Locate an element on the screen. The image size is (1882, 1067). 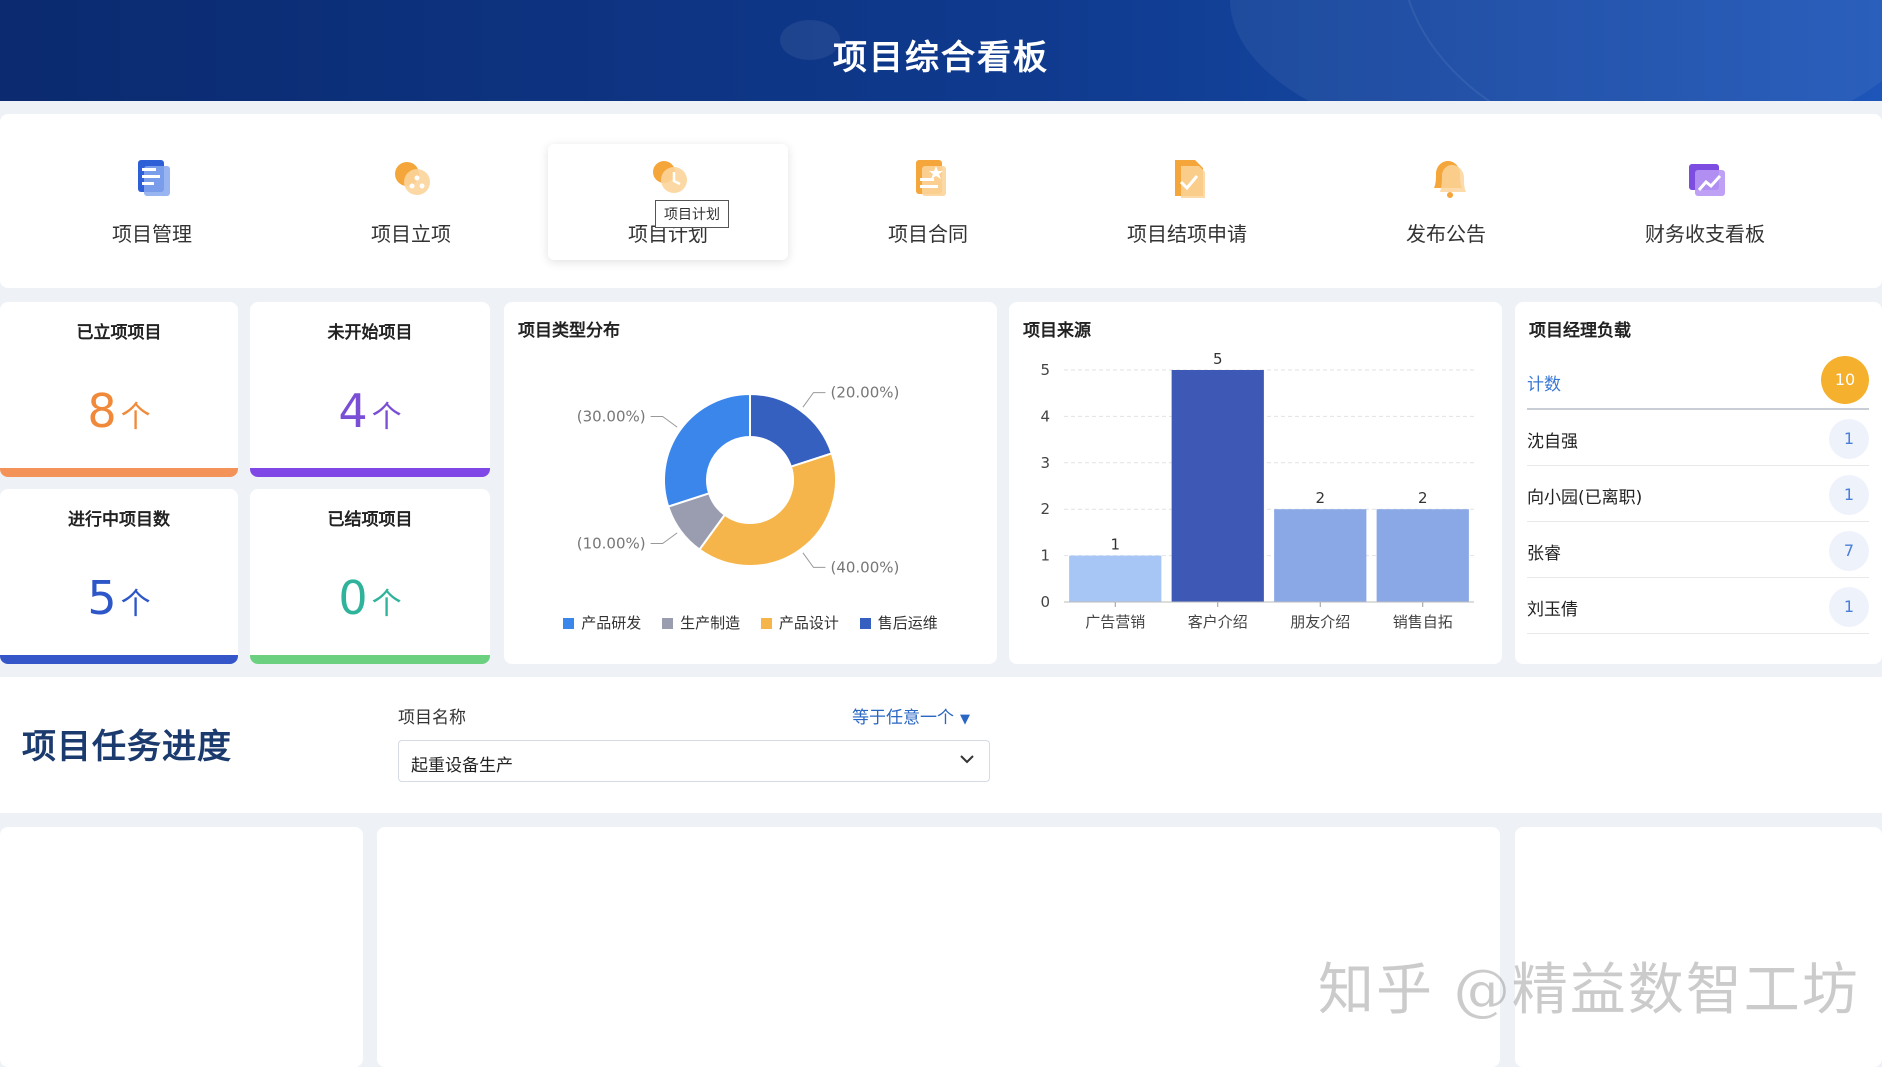
stat-card-established: 已立项项目 8个 is located at coordinates (119, 389).